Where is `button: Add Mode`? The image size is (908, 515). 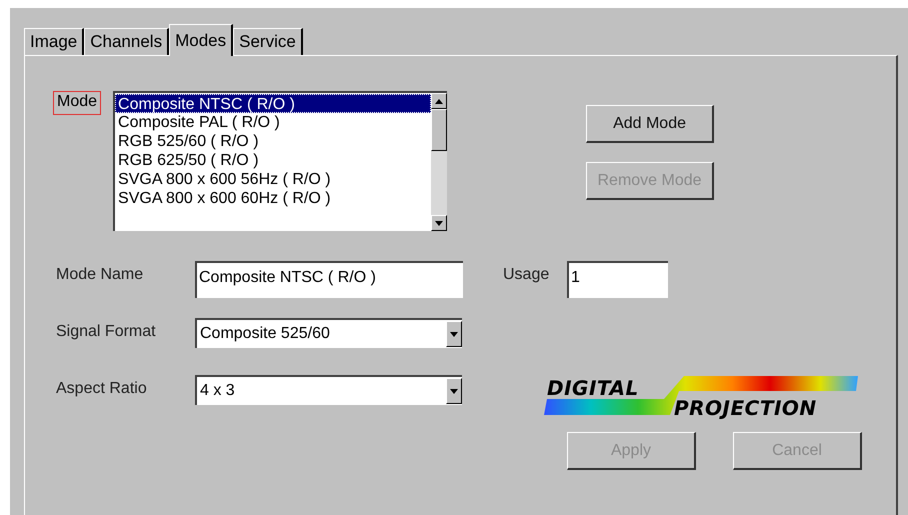
button: Add Mode is located at coordinates (650, 124).